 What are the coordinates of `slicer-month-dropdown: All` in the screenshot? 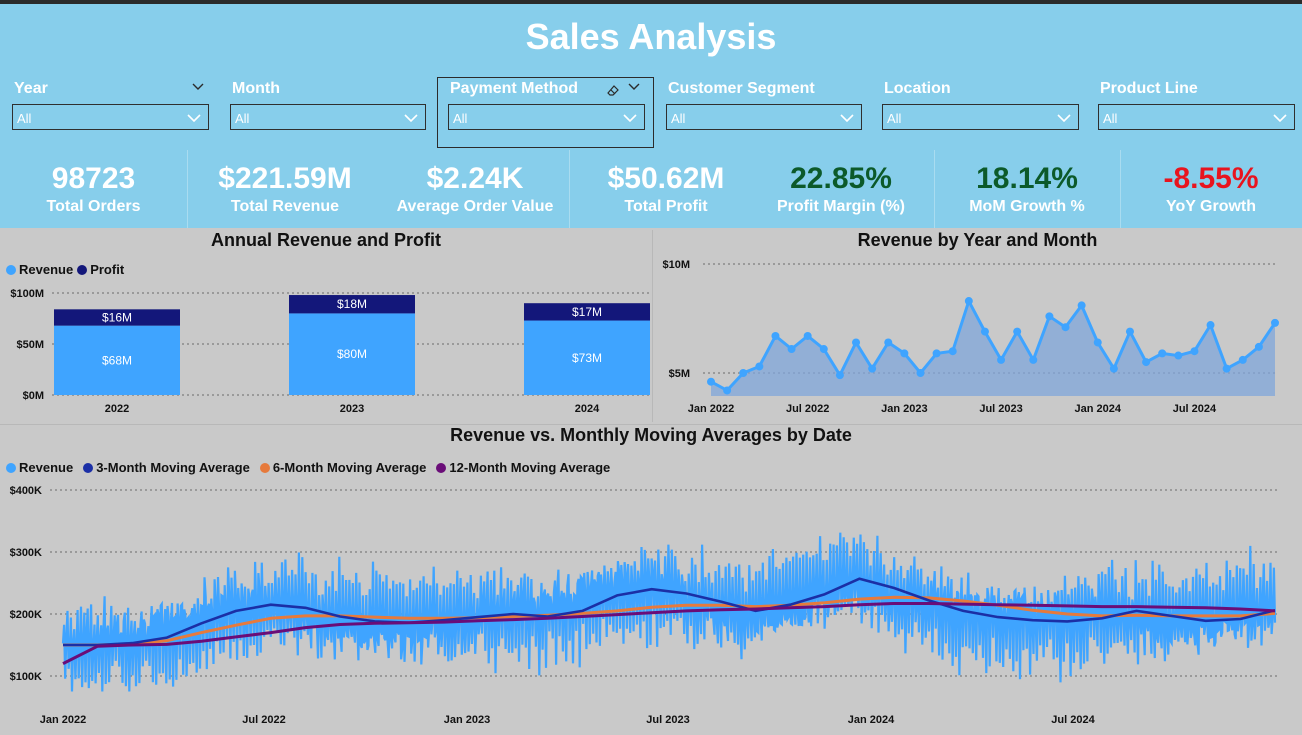 It's located at (328, 117).